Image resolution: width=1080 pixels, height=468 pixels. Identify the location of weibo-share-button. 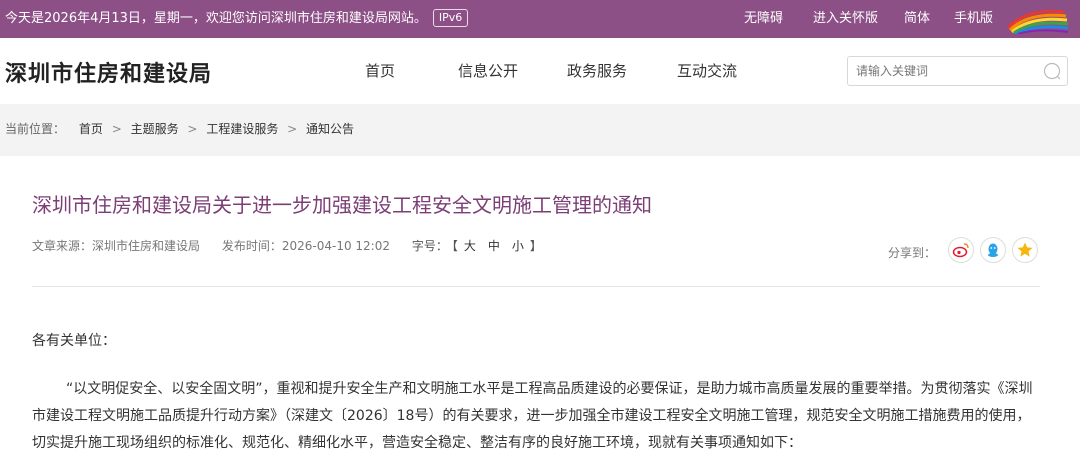
(961, 250).